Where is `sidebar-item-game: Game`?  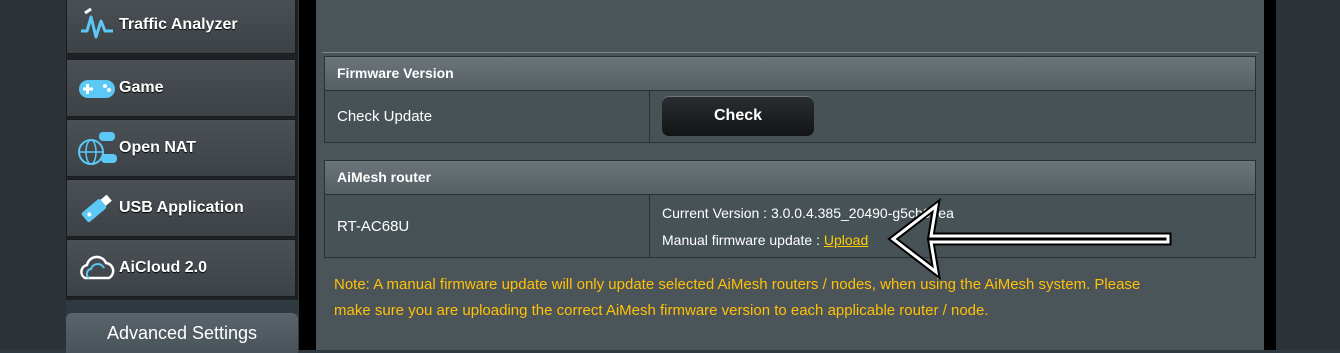
sidebar-item-game: Game is located at coordinates (181, 88).